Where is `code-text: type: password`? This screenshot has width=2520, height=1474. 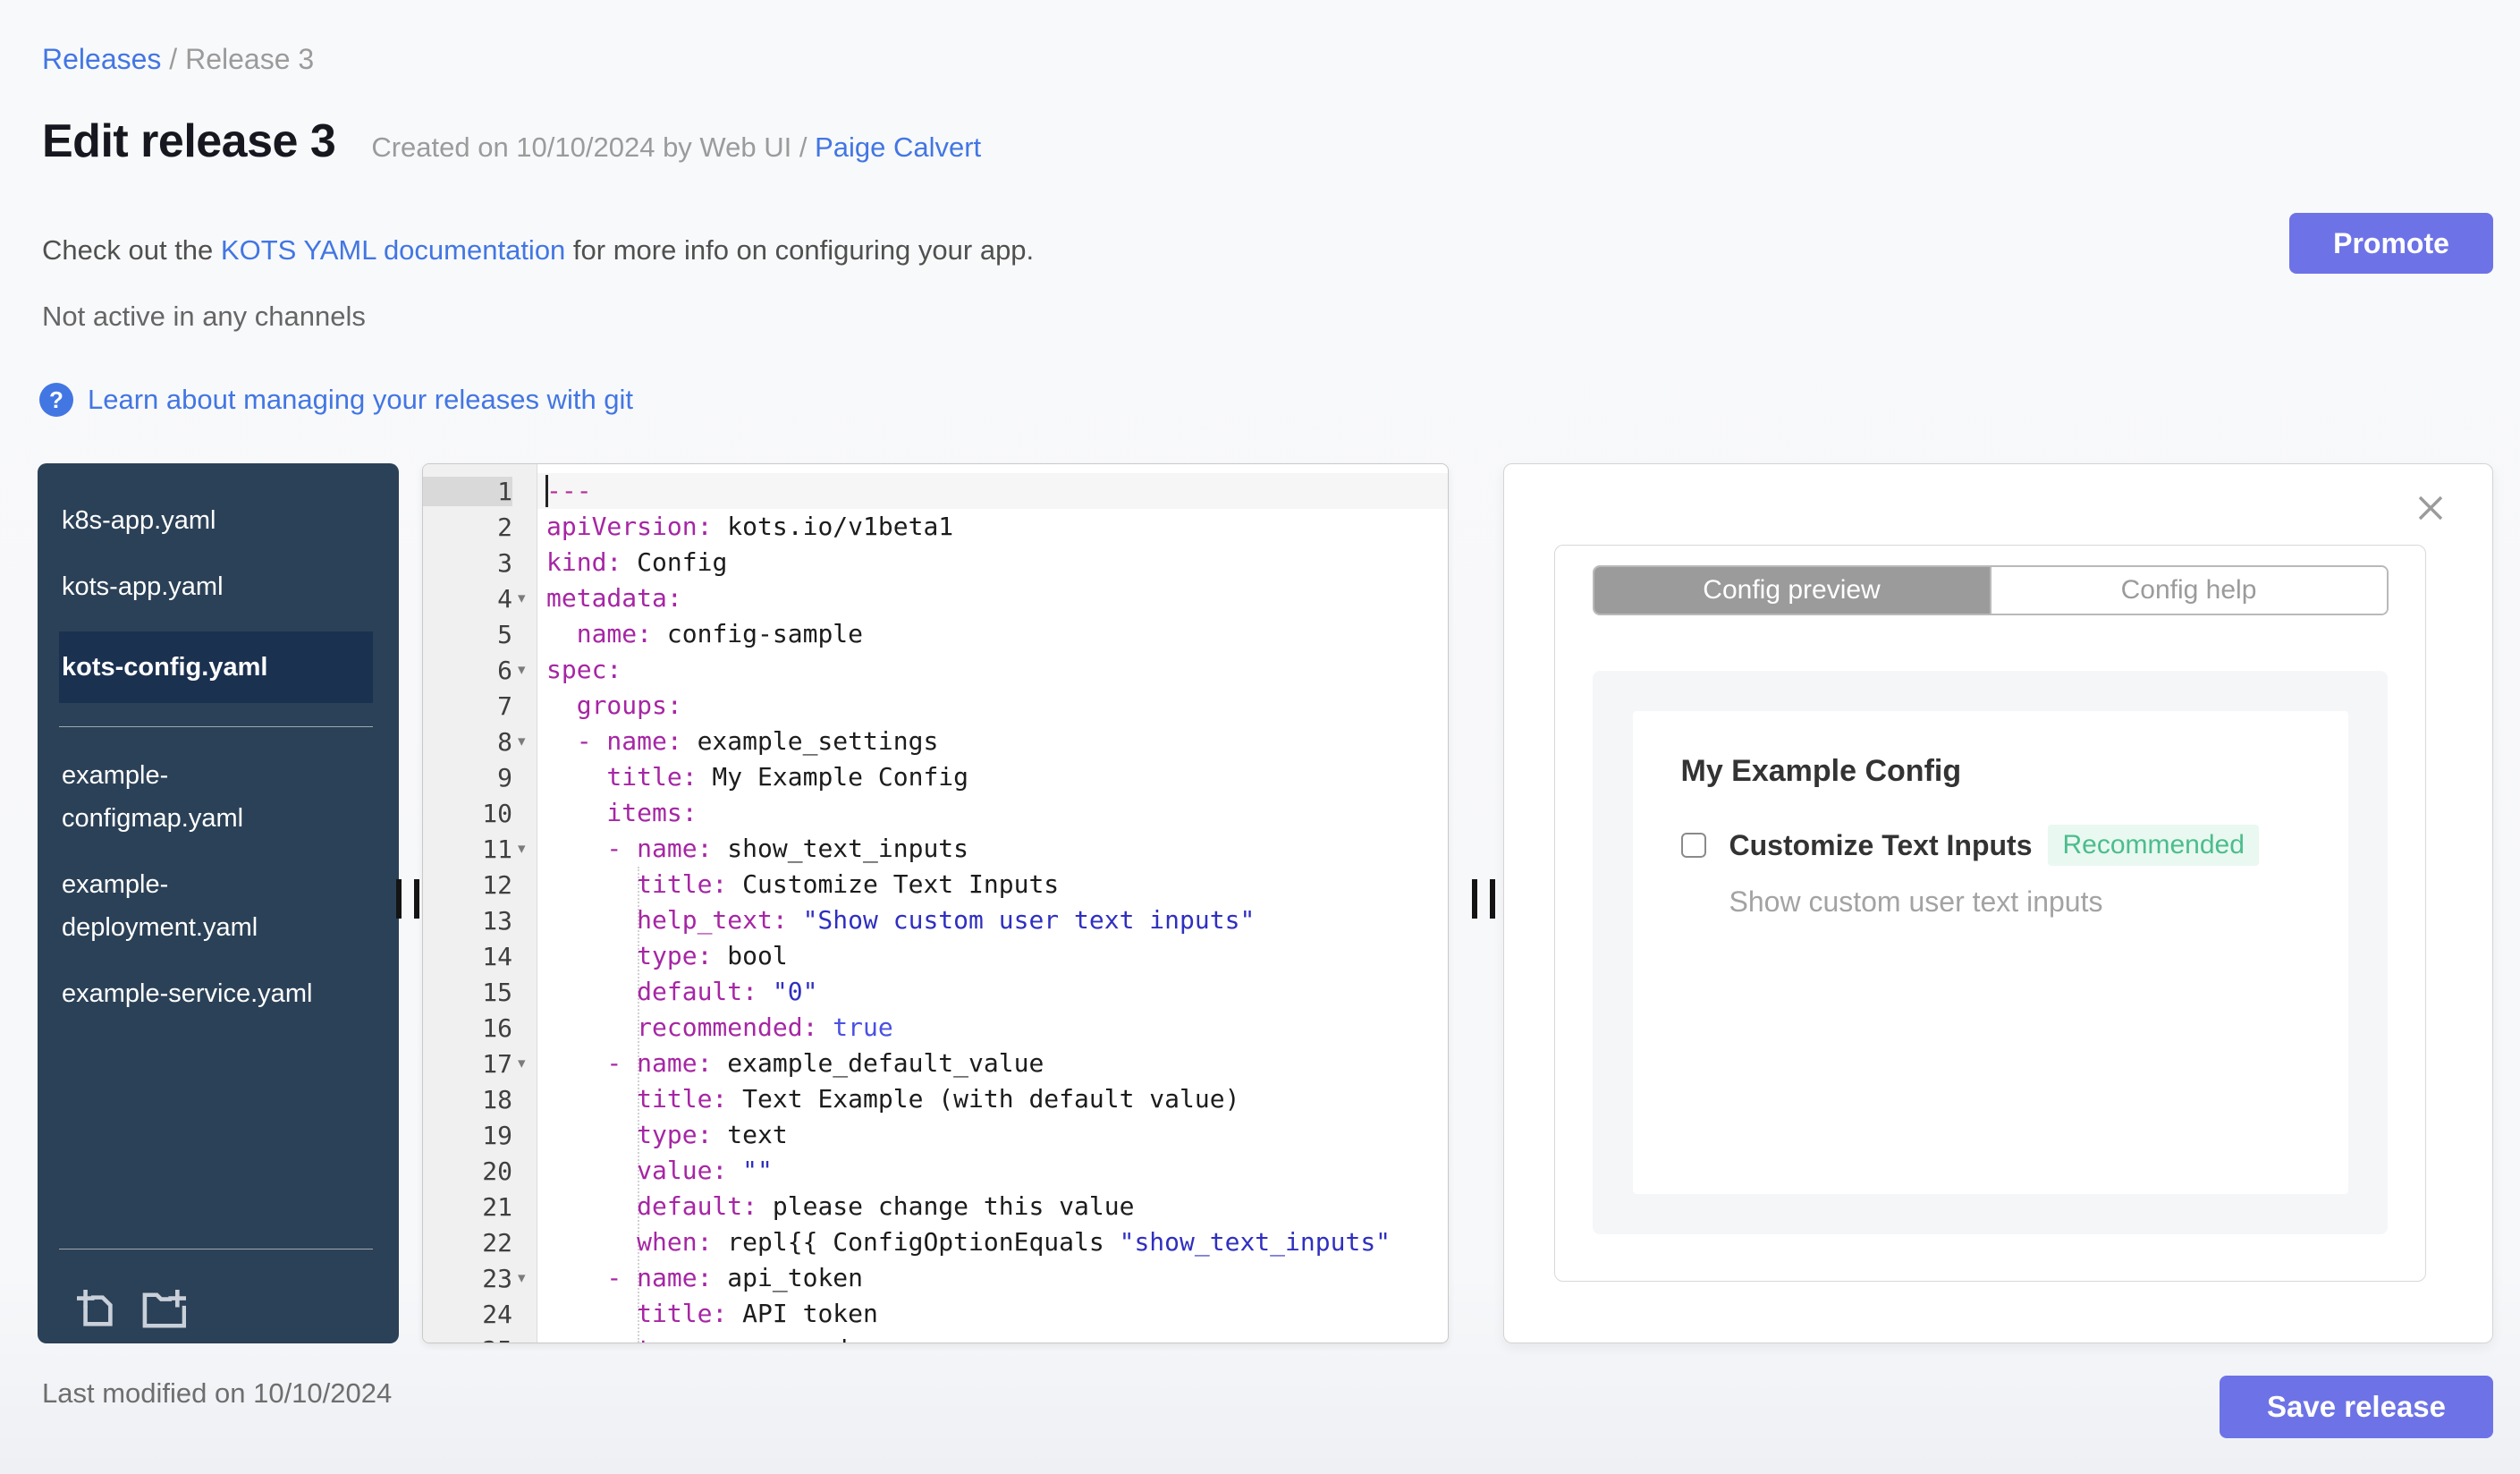
code-text: type: password is located at coordinates (993, 1337).